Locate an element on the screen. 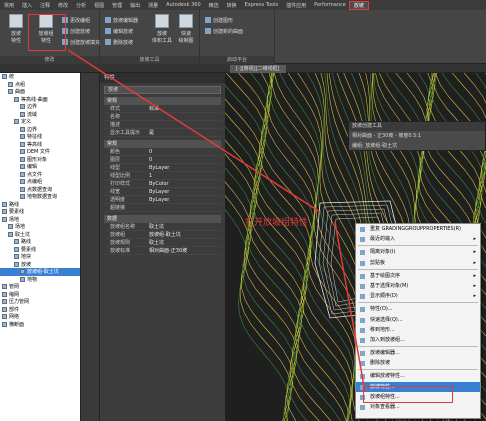 Image resolution: width=486 pixels, height=421 pixels. tree-item: 取土坑 is located at coordinates (40, 235).